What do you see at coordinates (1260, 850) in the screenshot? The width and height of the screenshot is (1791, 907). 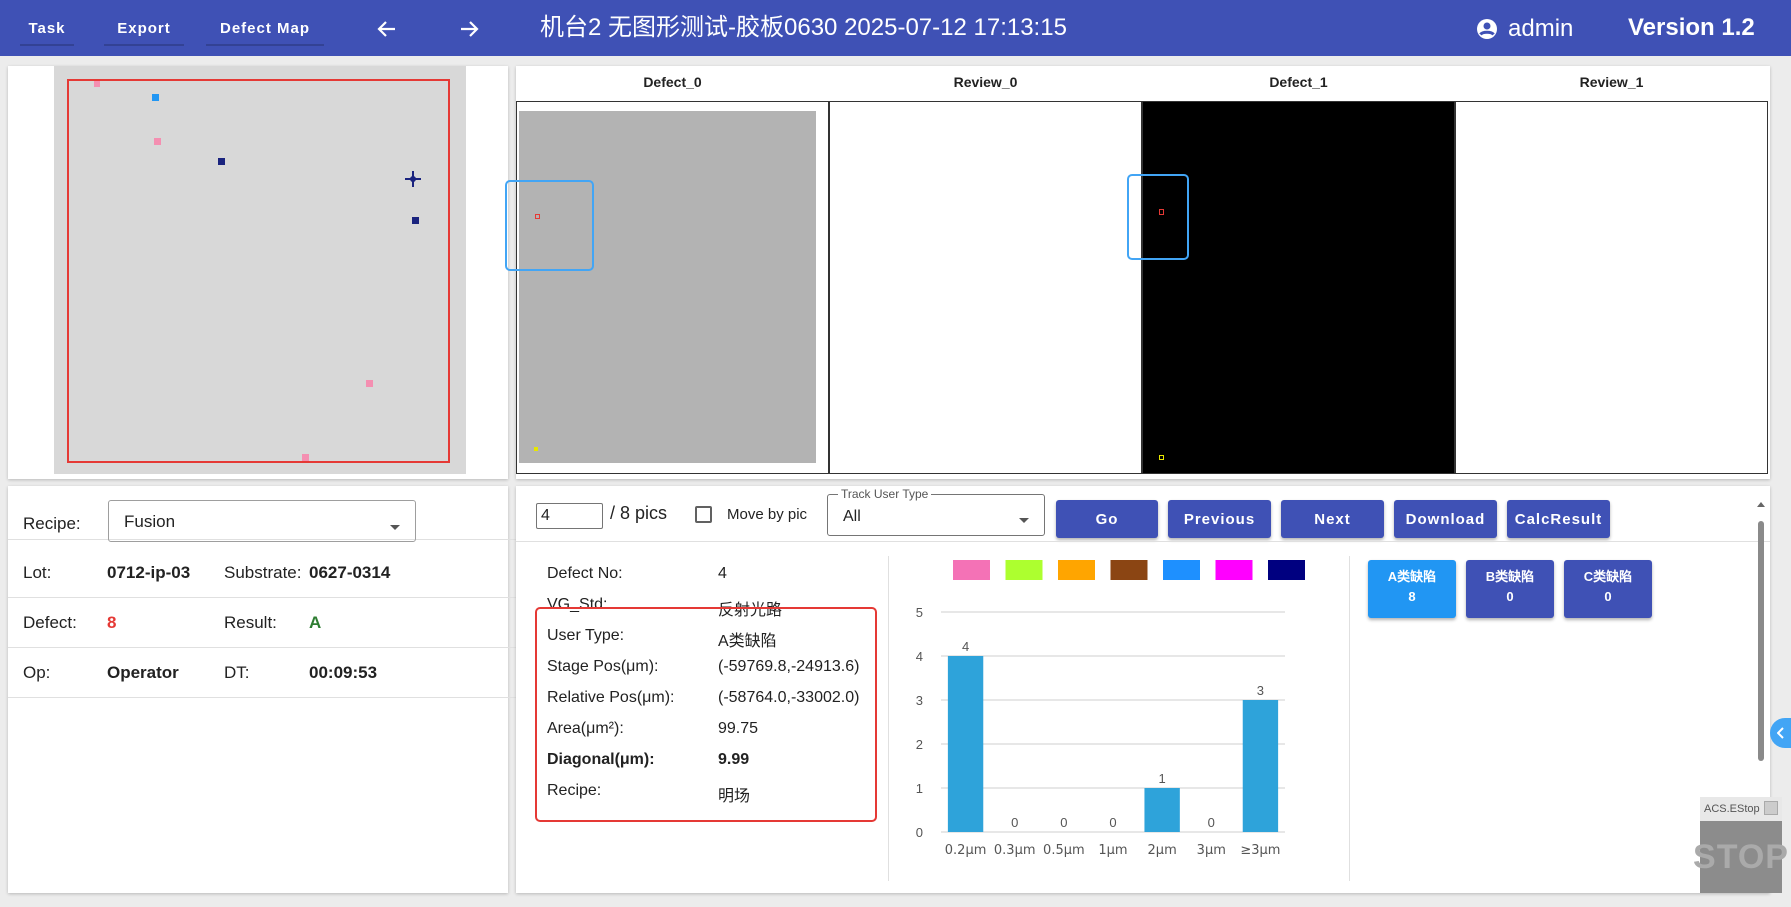 I see `x-tick-label: ≥3μm` at bounding box center [1260, 850].